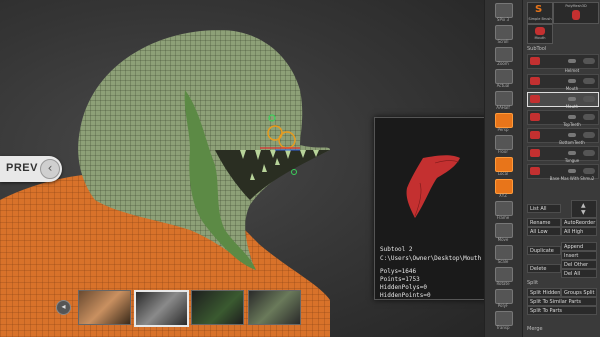  I want to click on floor-button: Floor, so click(503, 146).